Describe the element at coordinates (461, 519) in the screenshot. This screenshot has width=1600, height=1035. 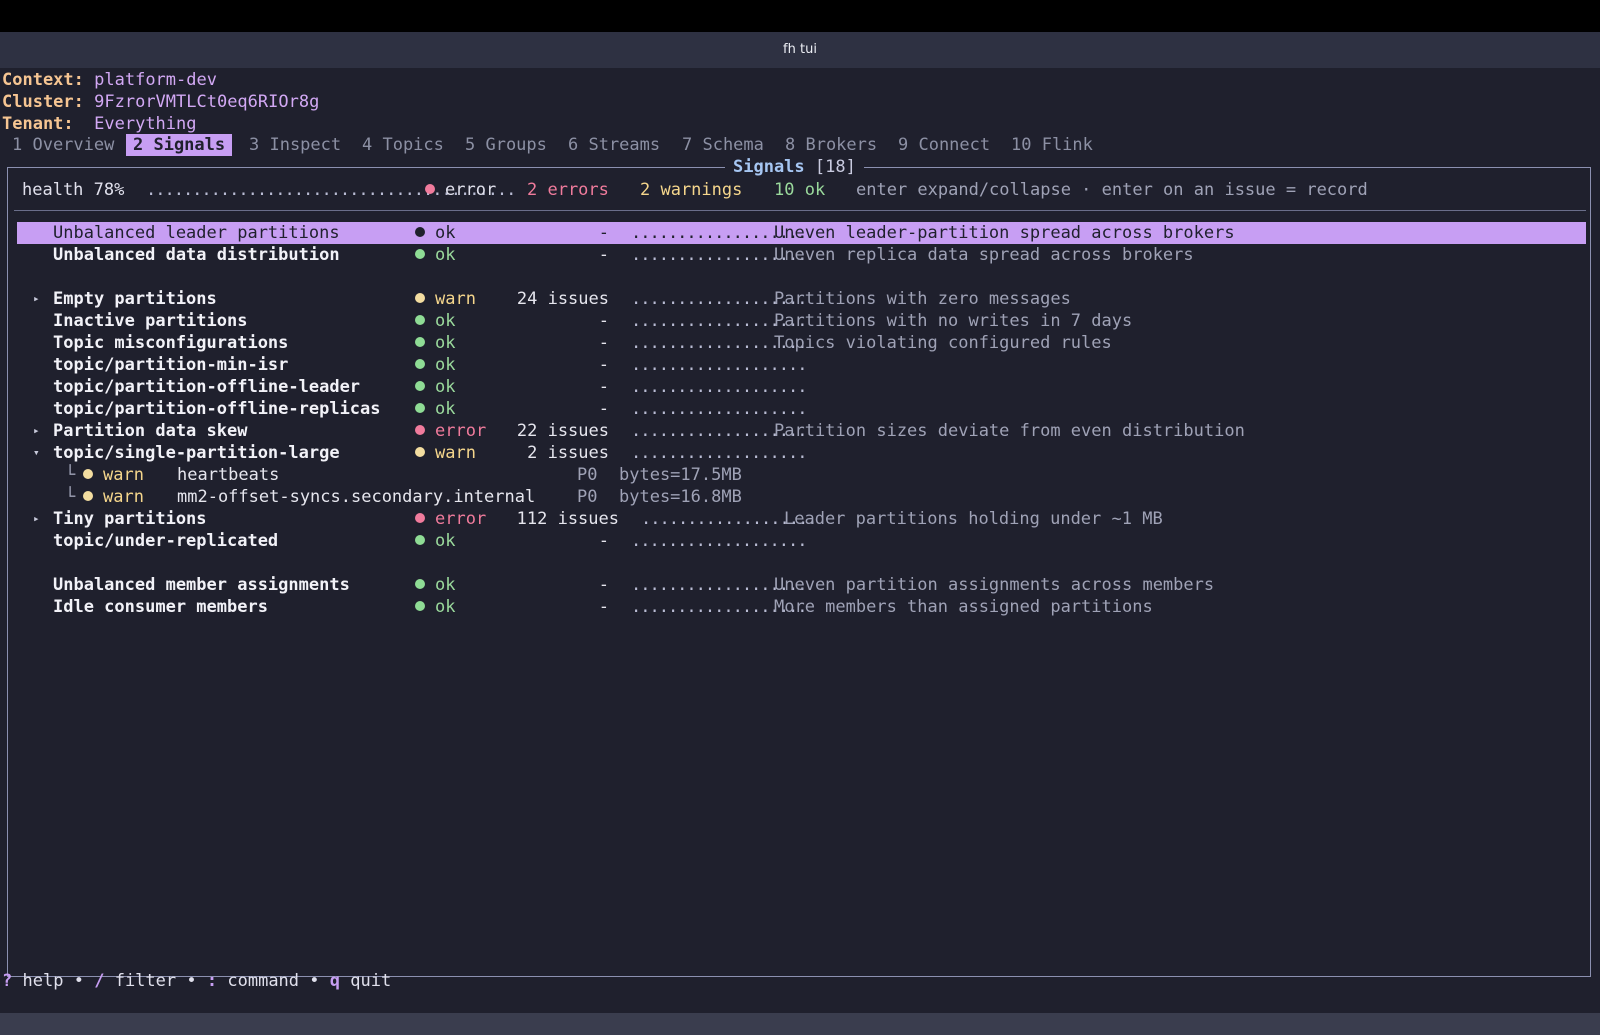
I see `status-text: error` at that location.